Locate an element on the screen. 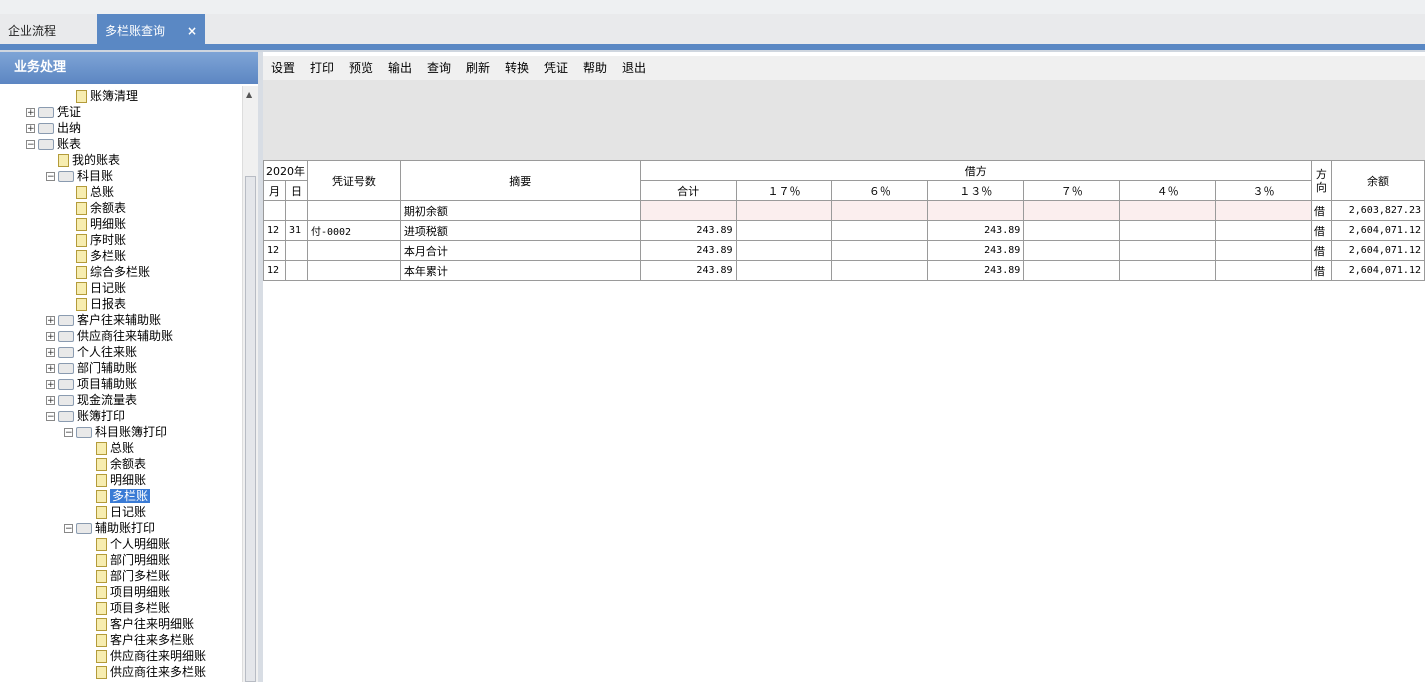 The height and width of the screenshot is (682, 1425). tree-node: + 个人往来账 is located at coordinates (91, 352).